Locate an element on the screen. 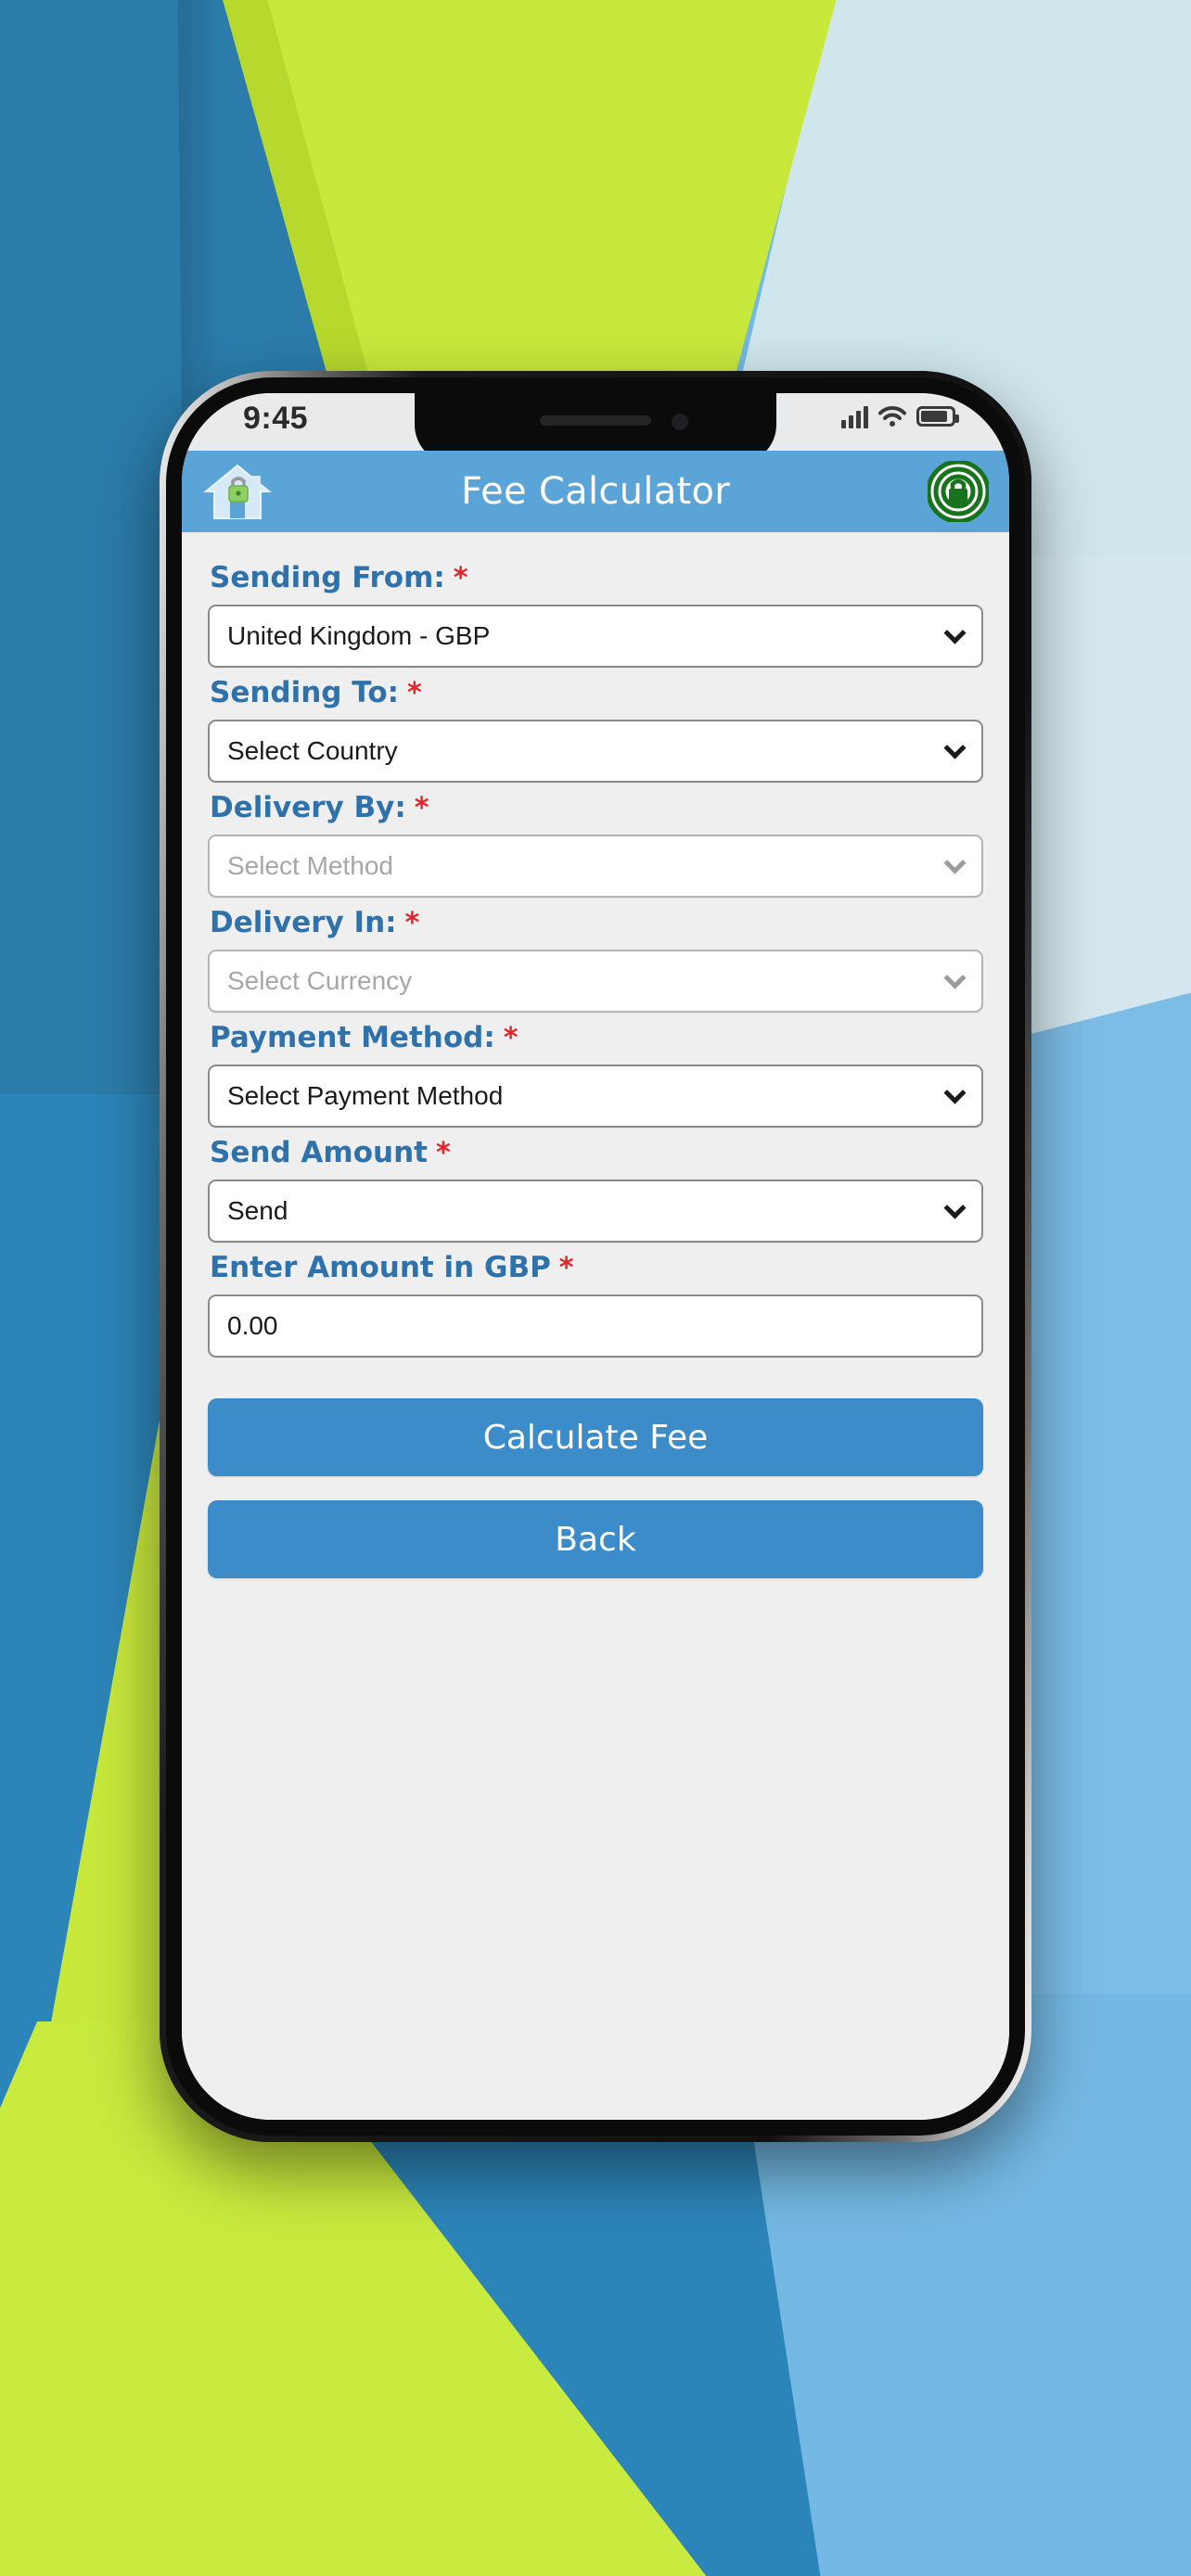  sending-from-value: United Kingdom - GBP is located at coordinates (359, 635).